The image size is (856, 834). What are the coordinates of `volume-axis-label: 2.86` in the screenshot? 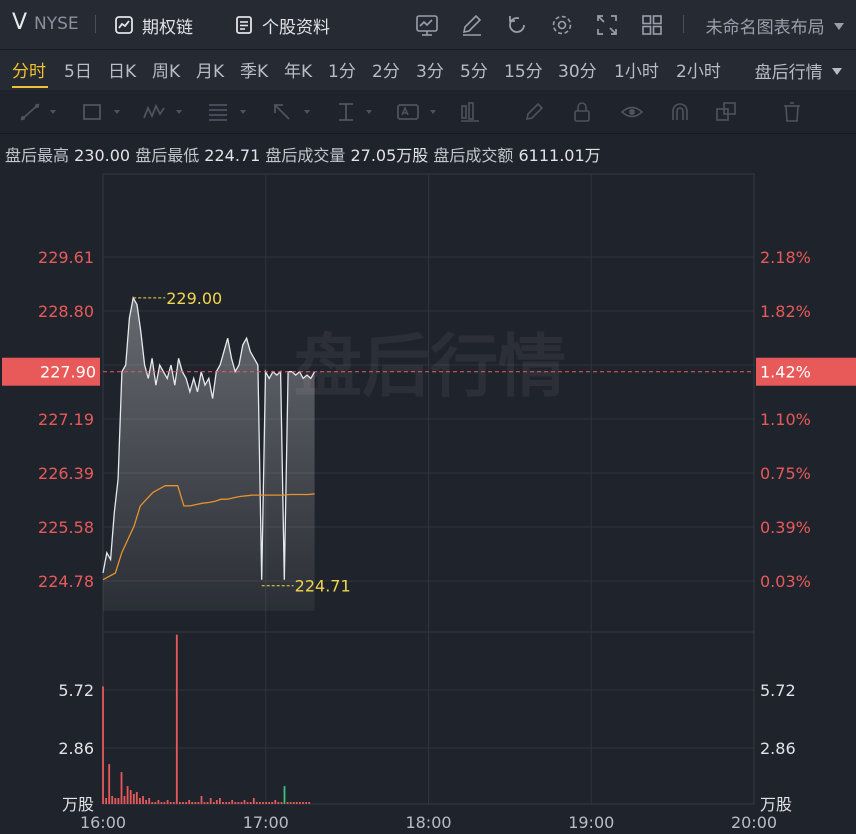 It's located at (778, 748).